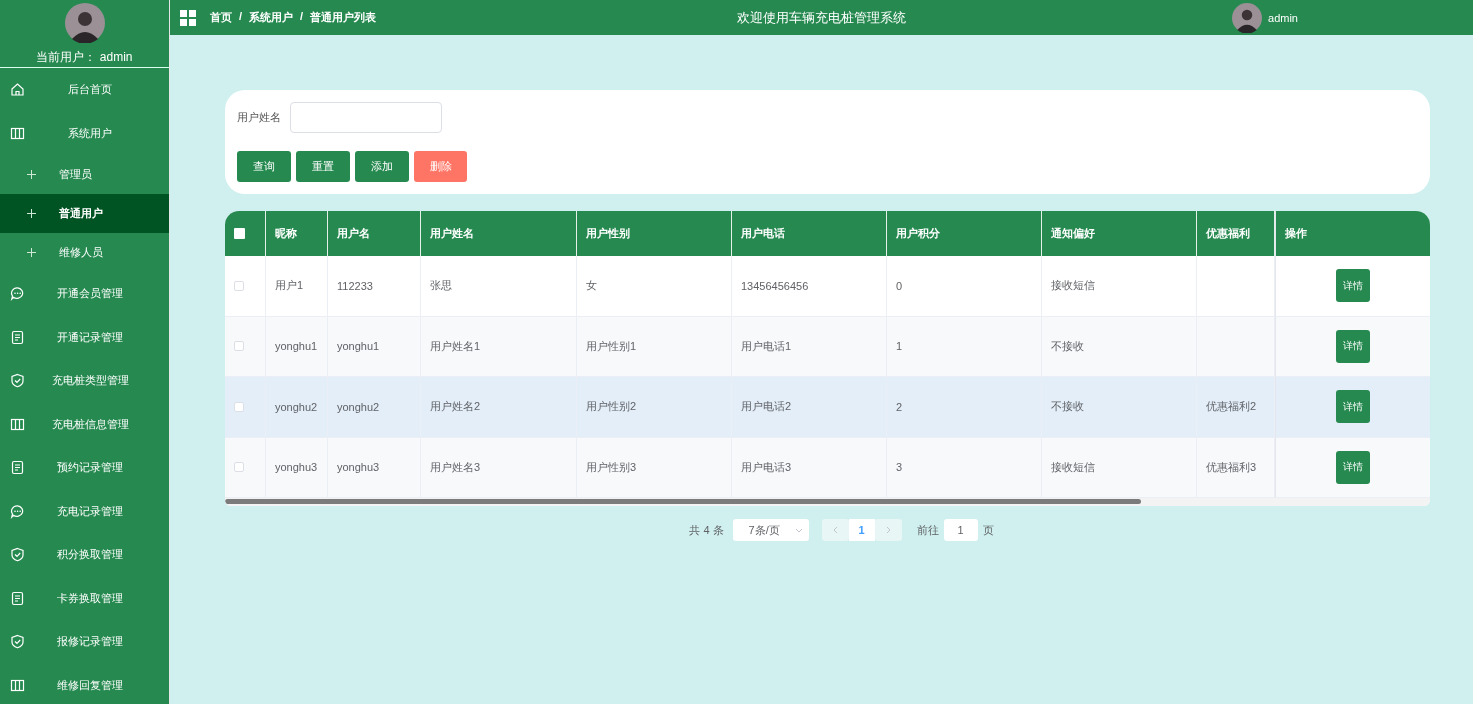 Image resolution: width=1473 pixels, height=704 pixels. Describe the element at coordinates (239, 233) in the screenshot. I see `select-all-checkbox` at that location.